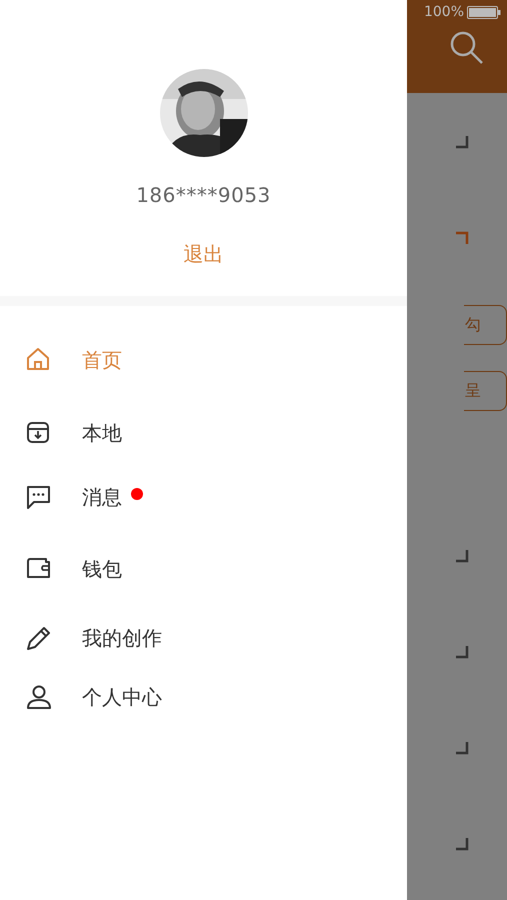 The image size is (507, 900). I want to click on person-icon, so click(39, 697).